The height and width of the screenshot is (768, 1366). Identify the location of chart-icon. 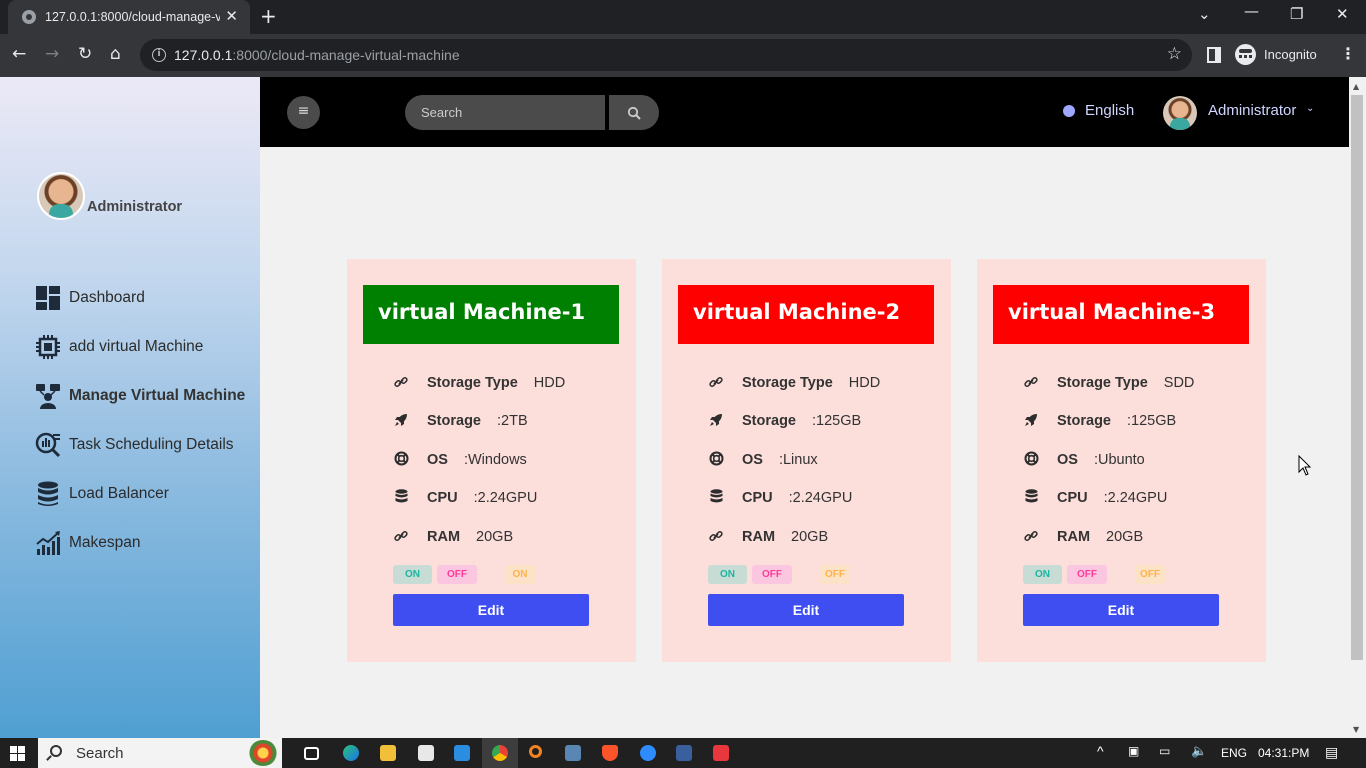
(48, 543).